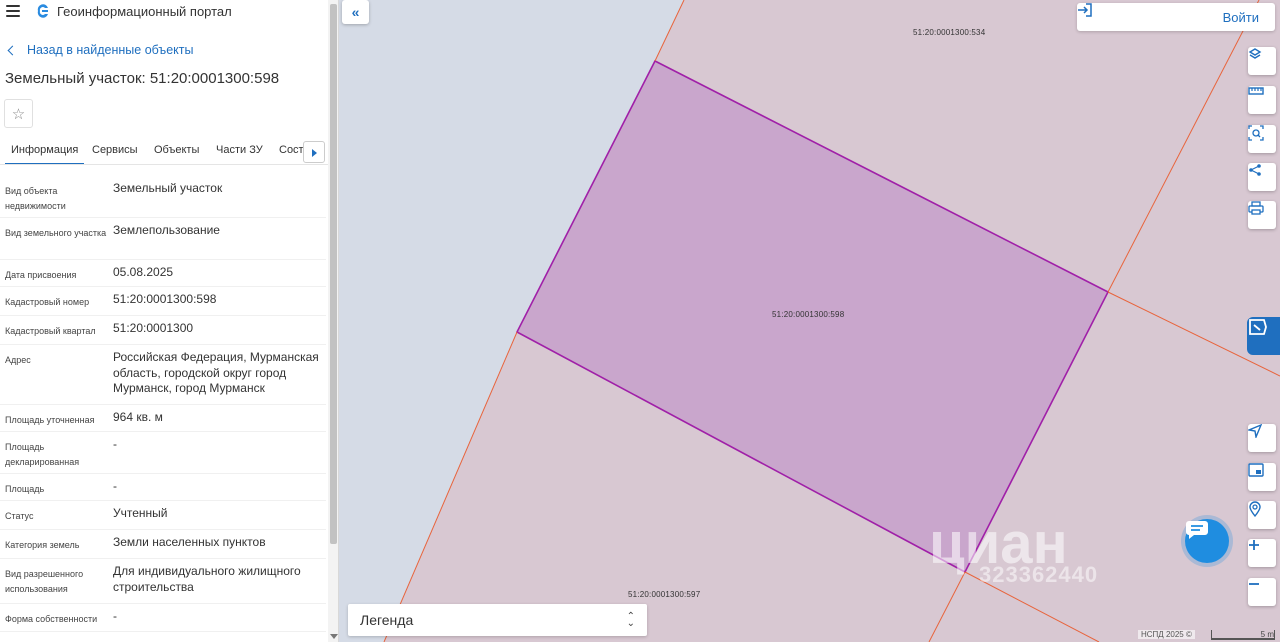  What do you see at coordinates (1207, 541) in the screenshot?
I see `chat-button` at bounding box center [1207, 541].